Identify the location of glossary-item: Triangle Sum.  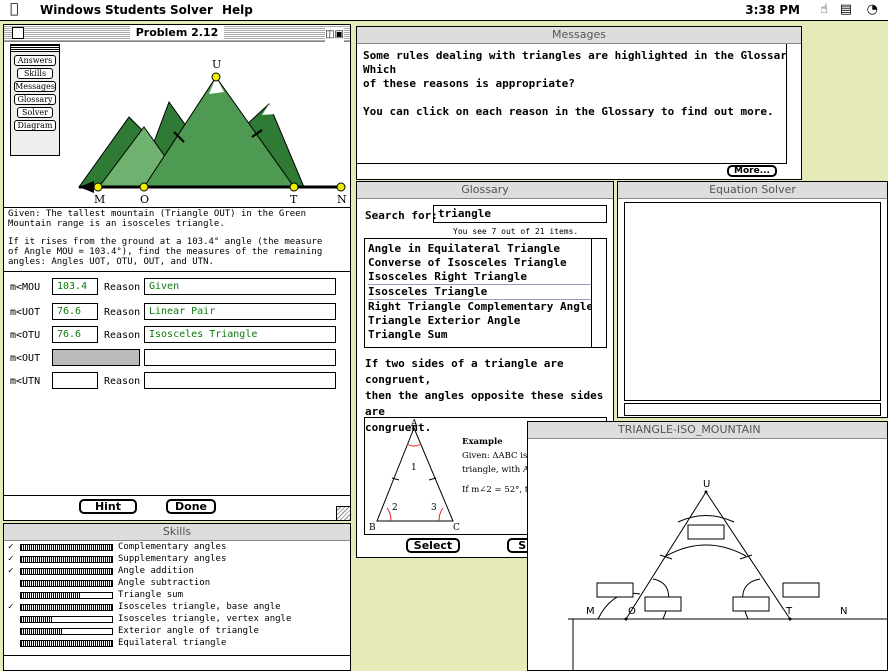
(484, 335).